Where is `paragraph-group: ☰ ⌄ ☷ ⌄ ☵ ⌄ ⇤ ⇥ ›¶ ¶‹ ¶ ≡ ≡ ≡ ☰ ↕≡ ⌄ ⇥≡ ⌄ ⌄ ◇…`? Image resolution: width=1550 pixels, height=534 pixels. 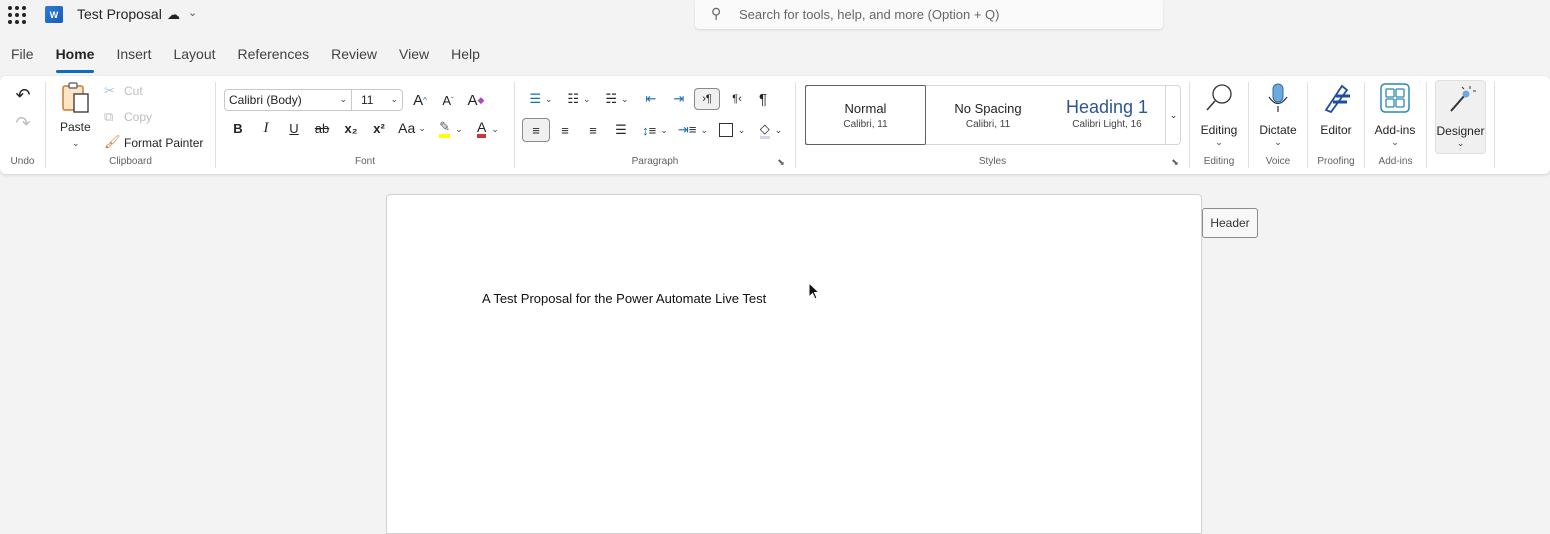
paragraph-group: ☰ ⌄ ☷ ⌄ ☵ ⌄ ⇤ ⇥ ›¶ ¶‹ ¶ ≡ ≡ ≡ ☰ ↕≡ ⌄ ⇥≡ ⌄ ⌄ ◇… is located at coordinates (655, 125).